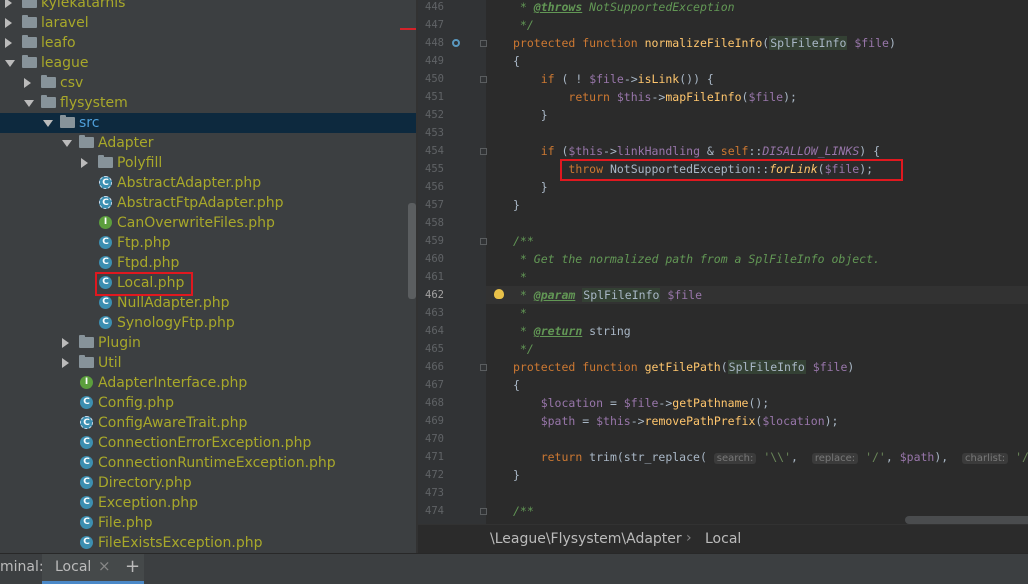 Image resolution: width=1028 pixels, height=584 pixels. I want to click on breadcrumb-namespace: \League\Flysystem\Adapter, so click(586, 539).